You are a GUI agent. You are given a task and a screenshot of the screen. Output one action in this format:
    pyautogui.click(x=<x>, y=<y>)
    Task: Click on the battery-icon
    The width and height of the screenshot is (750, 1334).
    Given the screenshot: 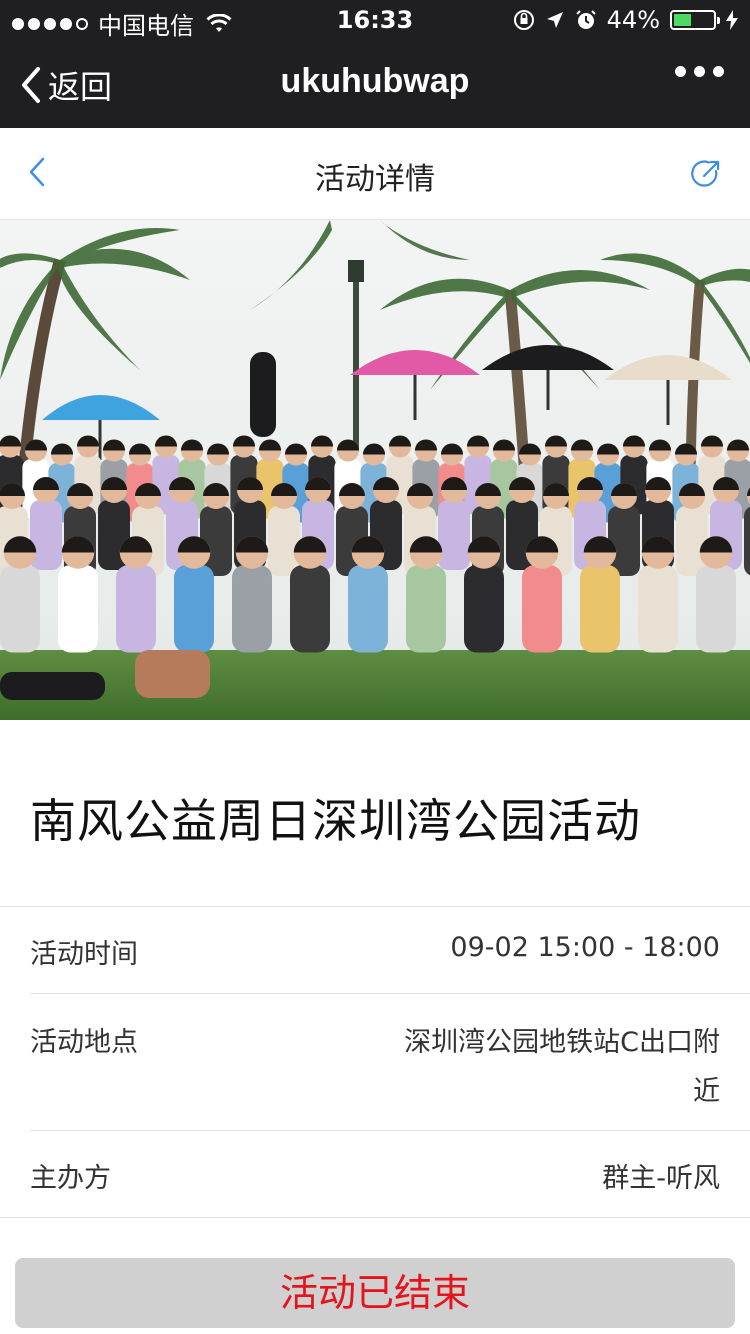 What is the action you would take?
    pyautogui.click(x=695, y=20)
    